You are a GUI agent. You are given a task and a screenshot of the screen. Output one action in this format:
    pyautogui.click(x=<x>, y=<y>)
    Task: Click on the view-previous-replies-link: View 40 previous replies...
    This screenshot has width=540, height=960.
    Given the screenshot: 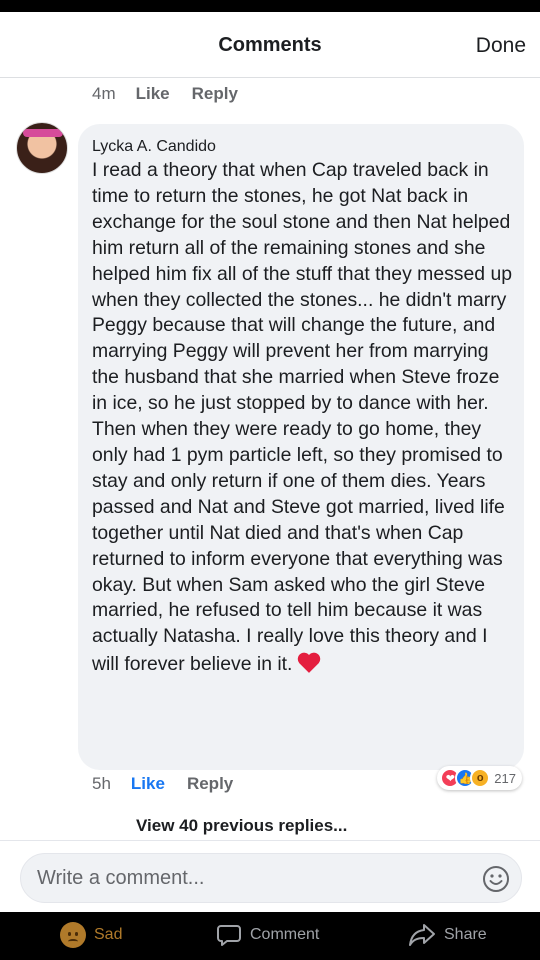 What is the action you would take?
    pyautogui.click(x=241, y=826)
    